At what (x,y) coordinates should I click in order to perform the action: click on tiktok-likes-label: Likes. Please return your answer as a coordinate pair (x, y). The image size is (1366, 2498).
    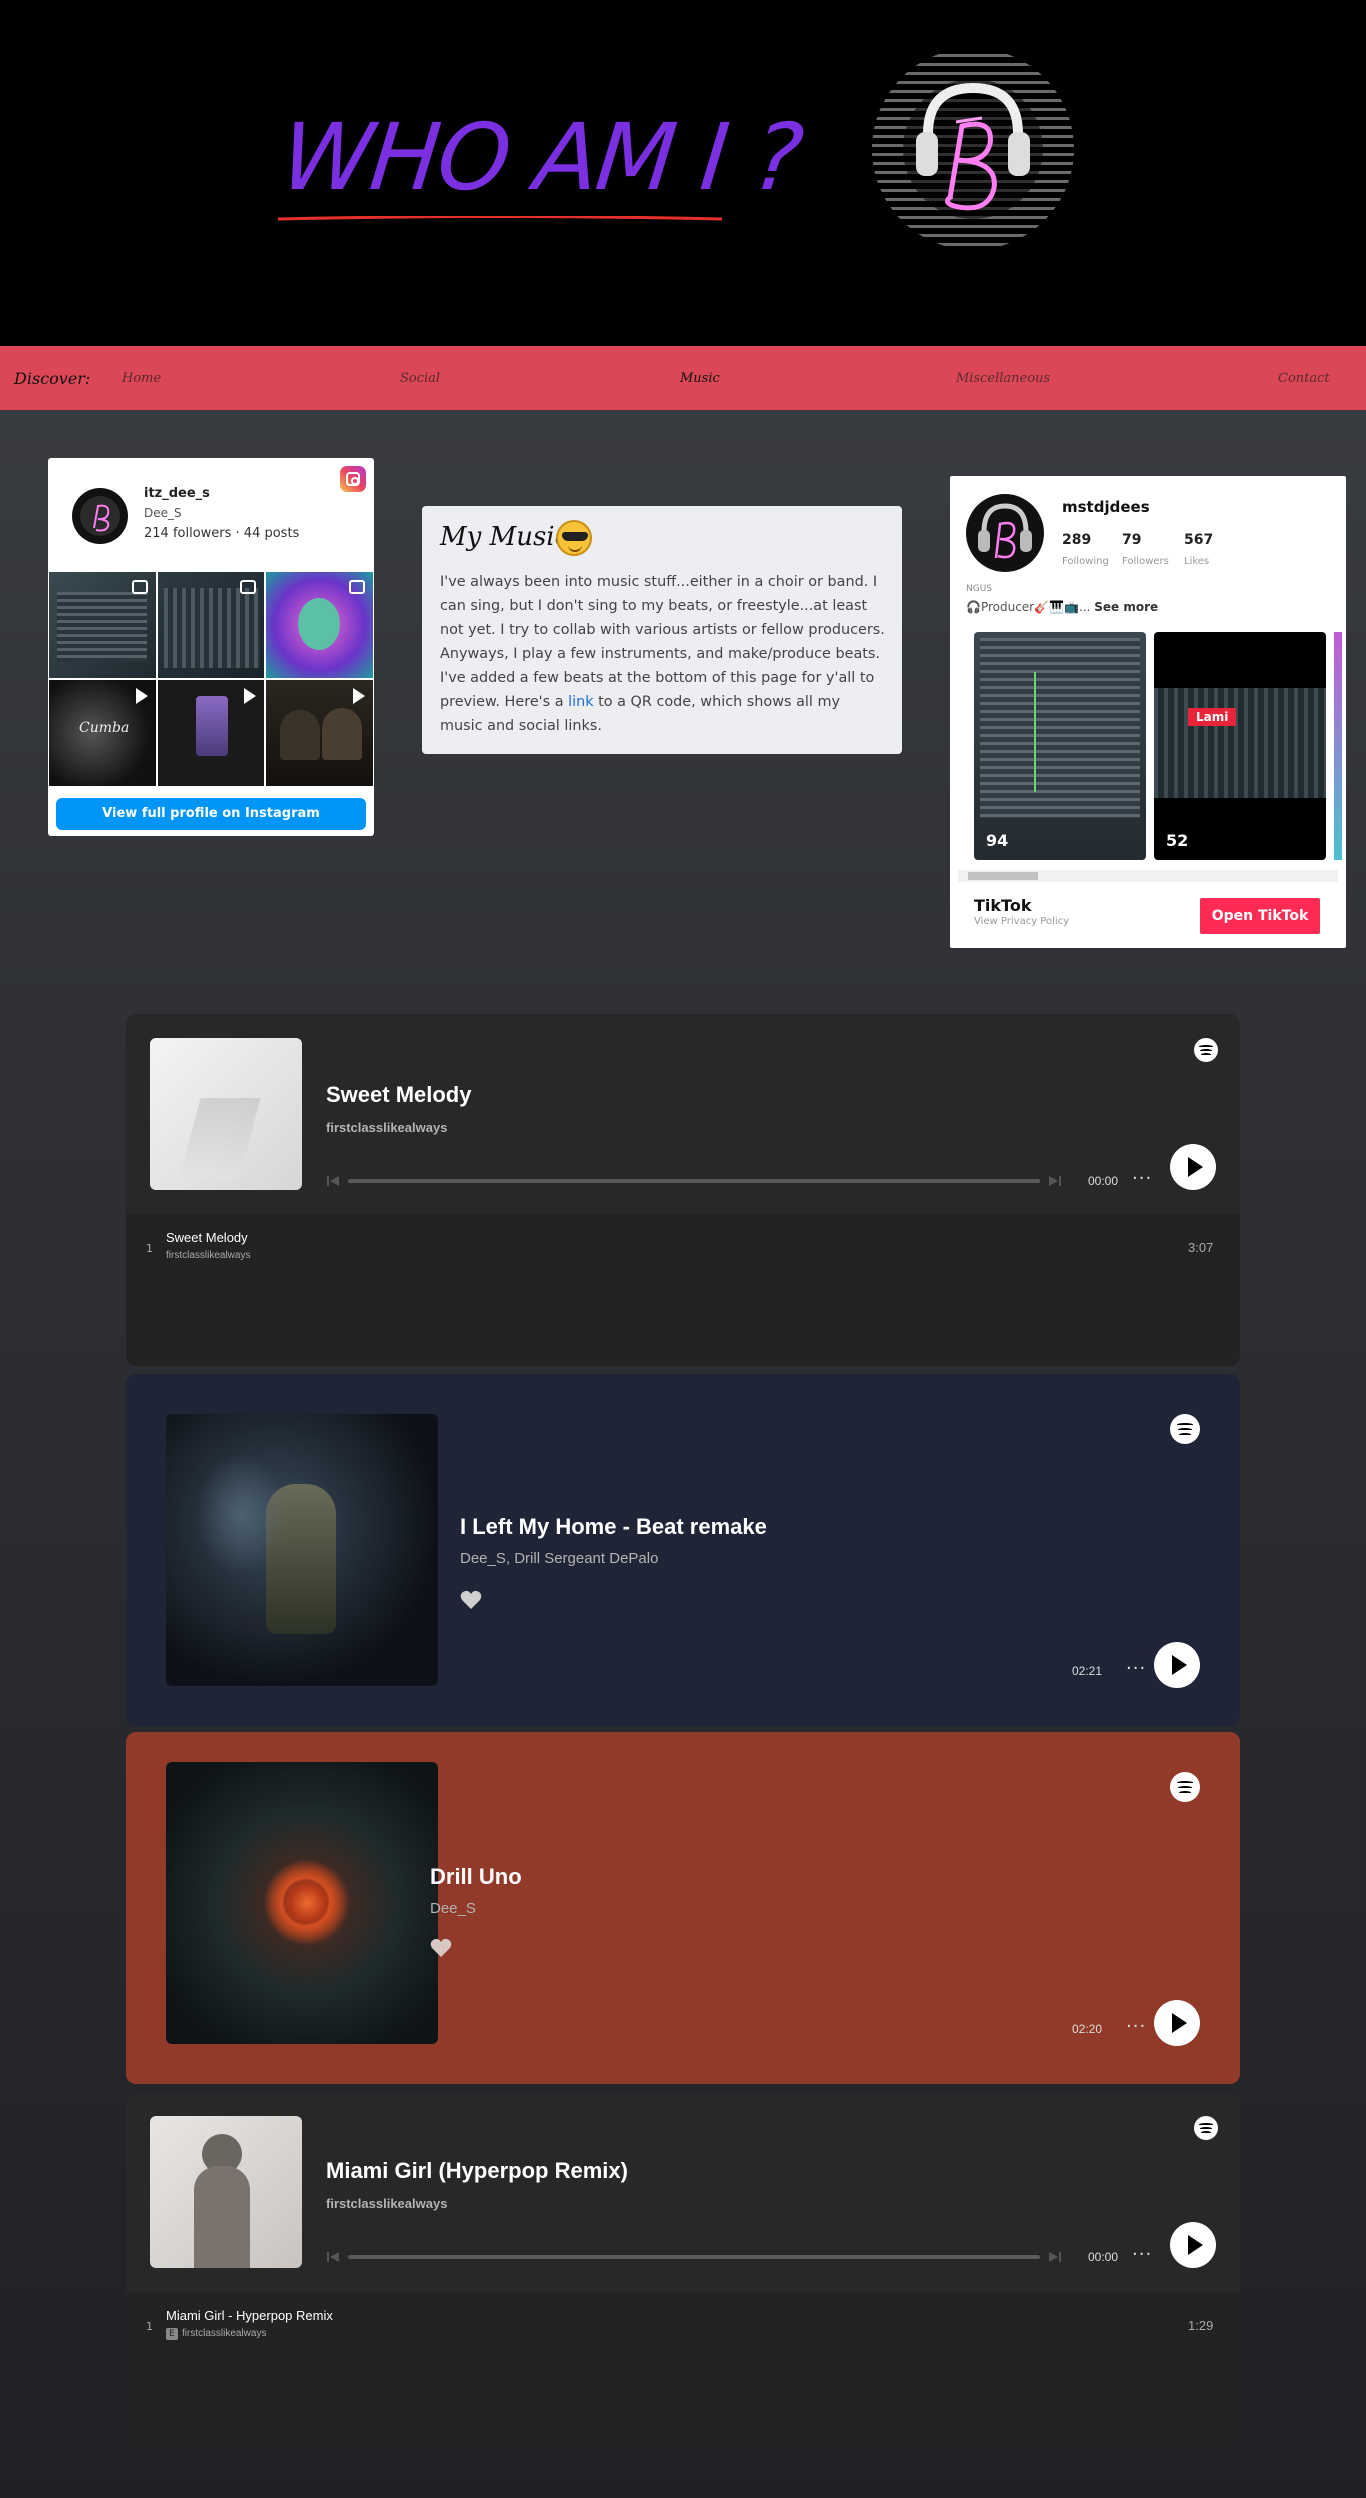
    Looking at the image, I should click on (1197, 561).